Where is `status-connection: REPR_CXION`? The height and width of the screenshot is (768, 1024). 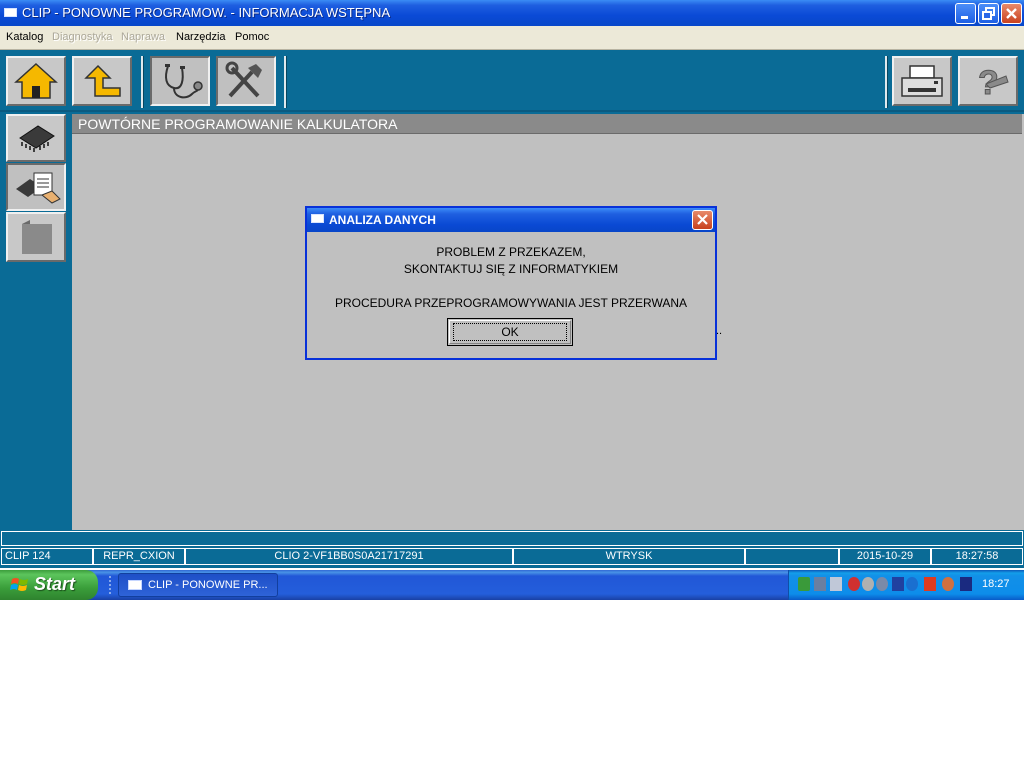
status-connection: REPR_CXION is located at coordinates (139, 556).